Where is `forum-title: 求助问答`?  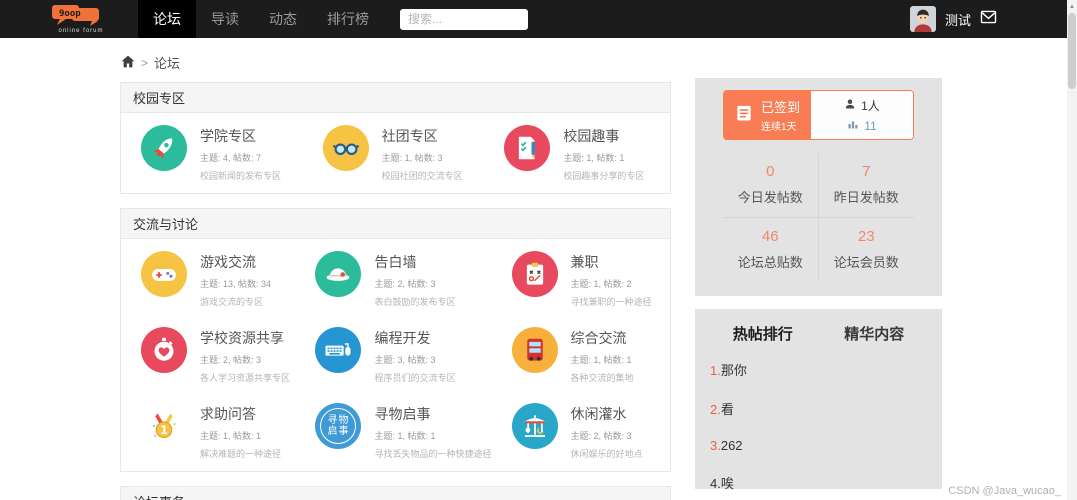
forum-title: 求助问答 is located at coordinates (240, 414).